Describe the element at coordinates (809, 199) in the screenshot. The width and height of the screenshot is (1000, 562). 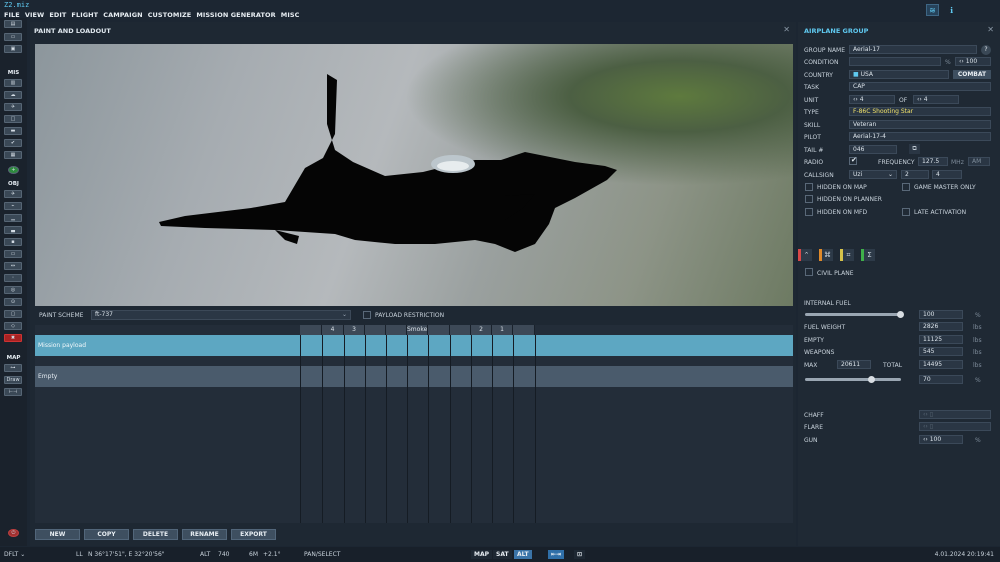
I see `hidden-on-planner-checkbox` at that location.